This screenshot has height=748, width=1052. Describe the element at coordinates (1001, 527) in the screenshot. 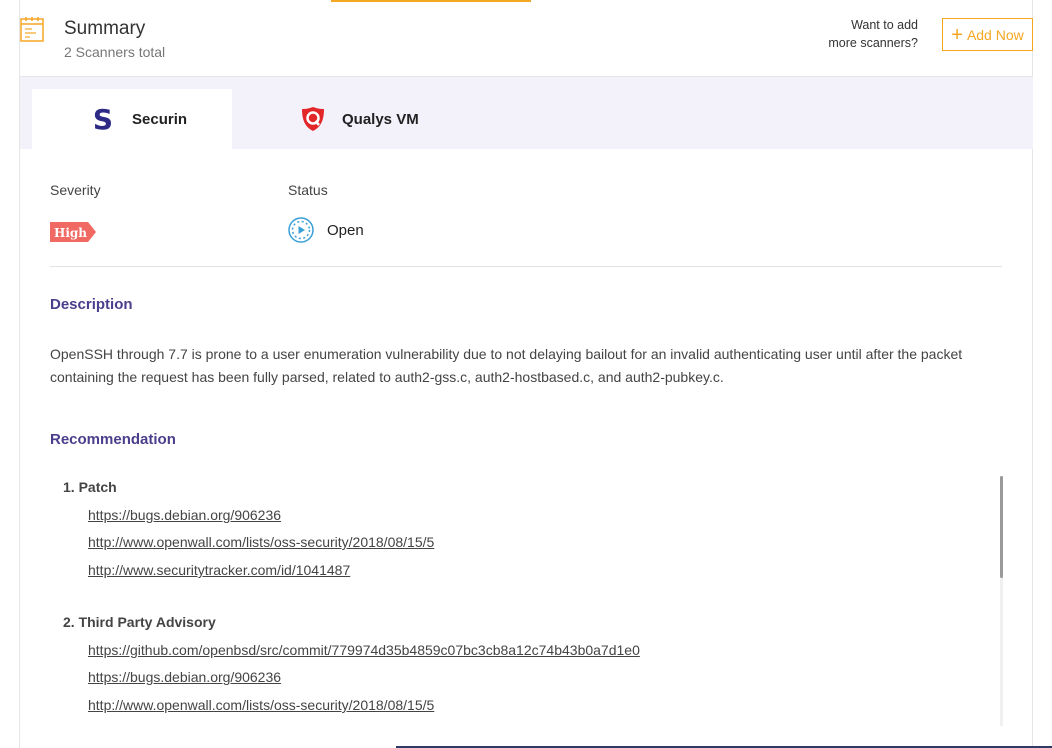

I see `scrollbar-thumb` at that location.